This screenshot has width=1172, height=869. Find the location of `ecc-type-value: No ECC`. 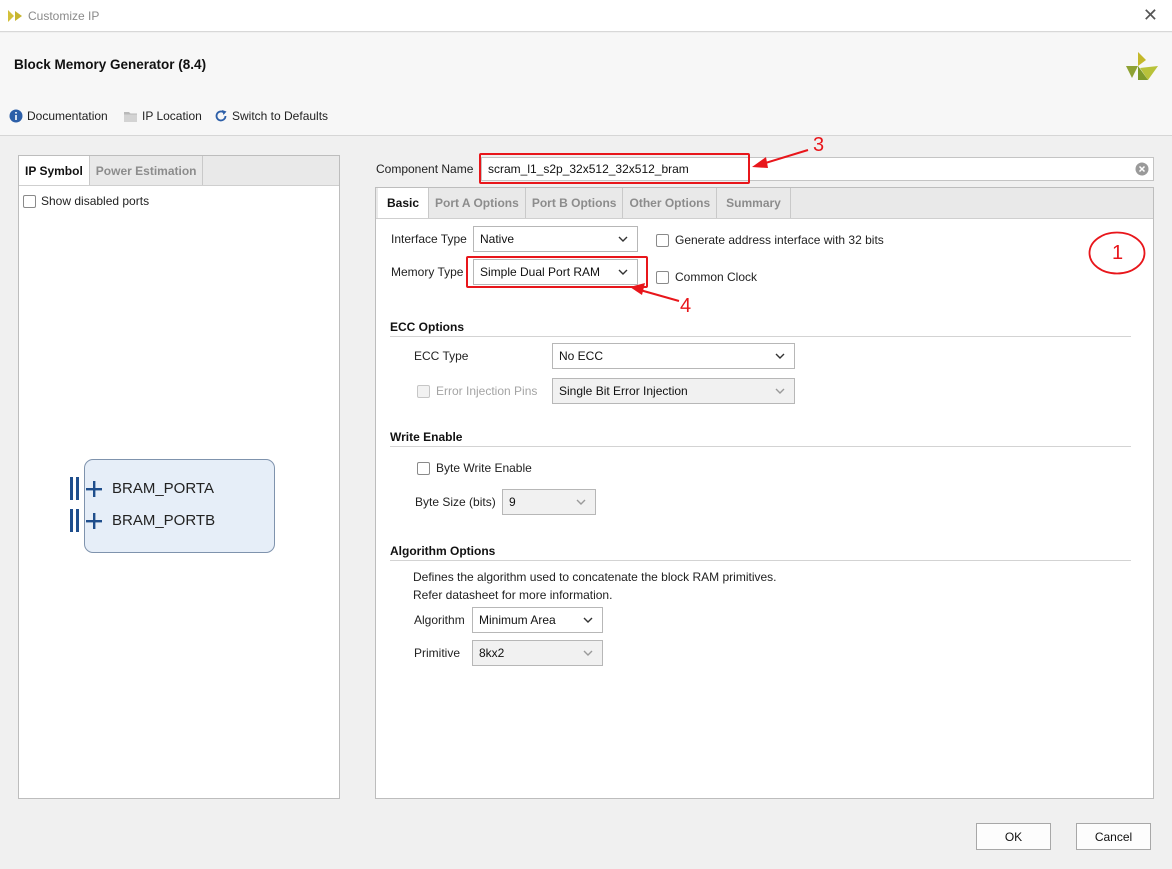

ecc-type-value: No ECC is located at coordinates (581, 356).